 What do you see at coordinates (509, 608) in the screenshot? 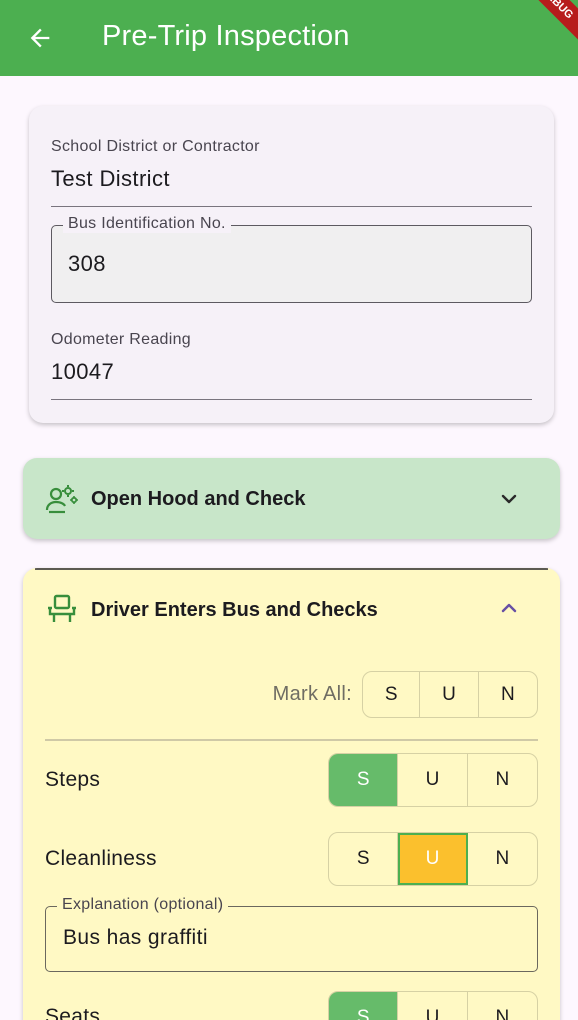
I see `chevron-up-icon` at bounding box center [509, 608].